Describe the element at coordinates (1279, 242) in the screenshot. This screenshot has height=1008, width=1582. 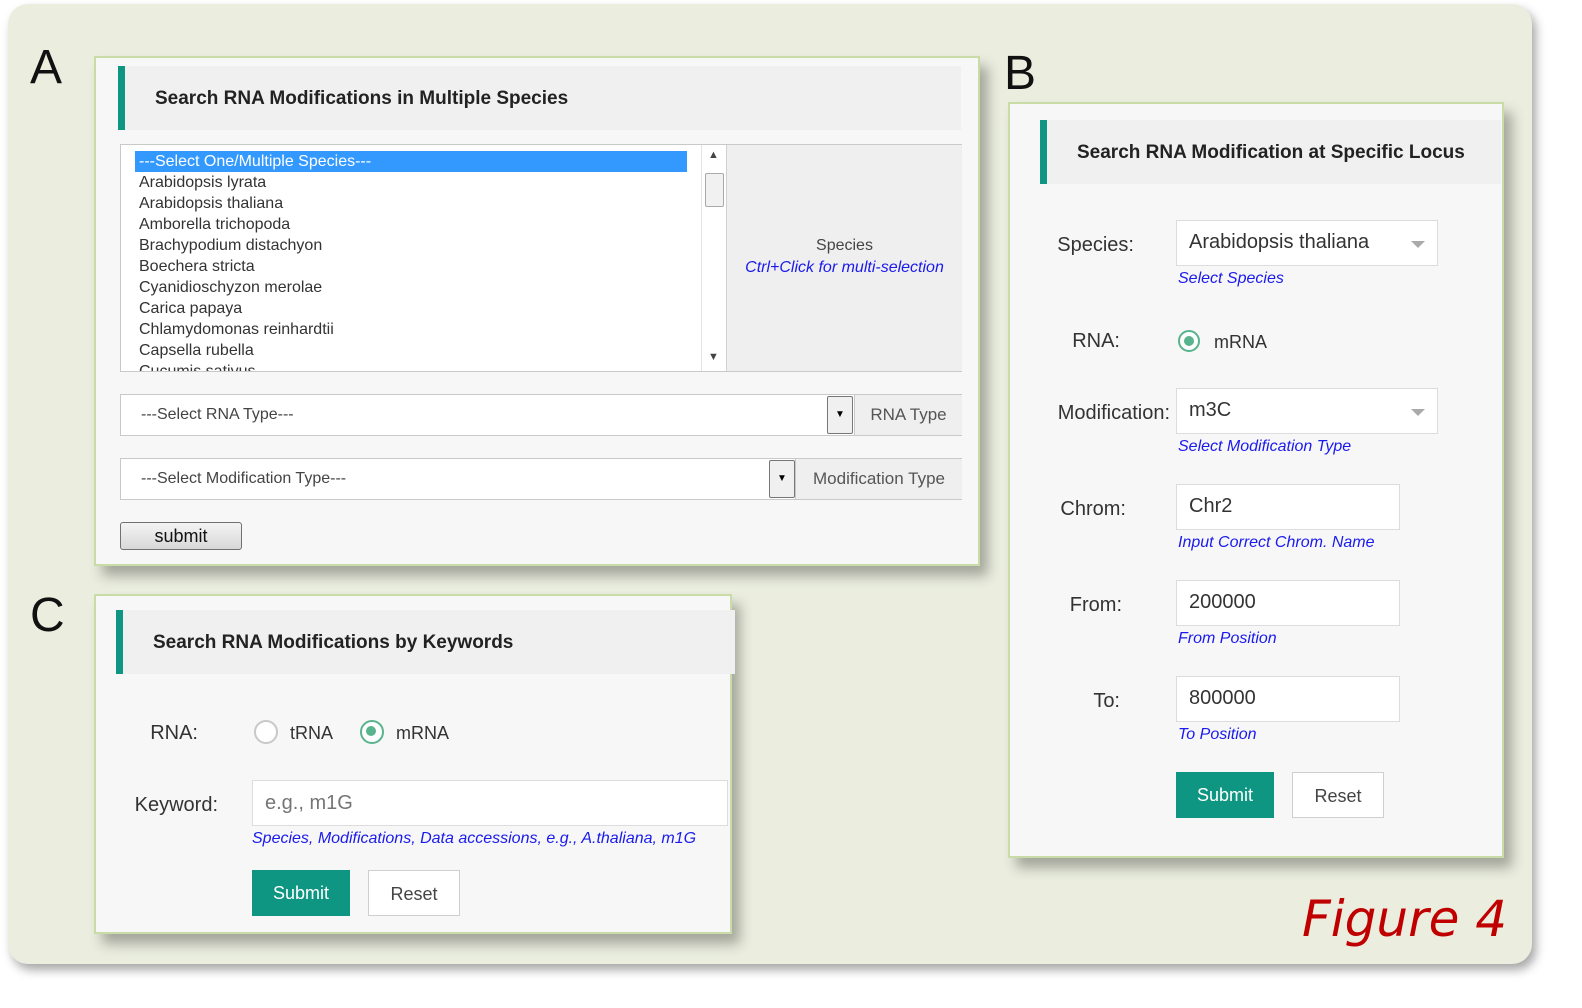
I see `species-select-value: Arabidopsis thaliana` at that location.